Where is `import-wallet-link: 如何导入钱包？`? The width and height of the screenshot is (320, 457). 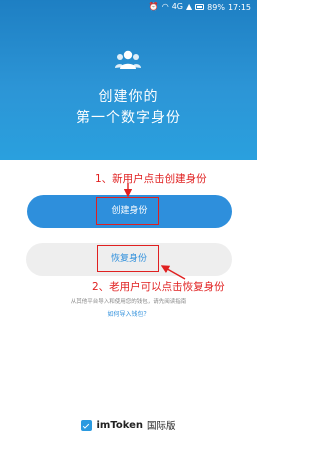
import-wallet-link: 如何导入钱包？ is located at coordinates (128, 313).